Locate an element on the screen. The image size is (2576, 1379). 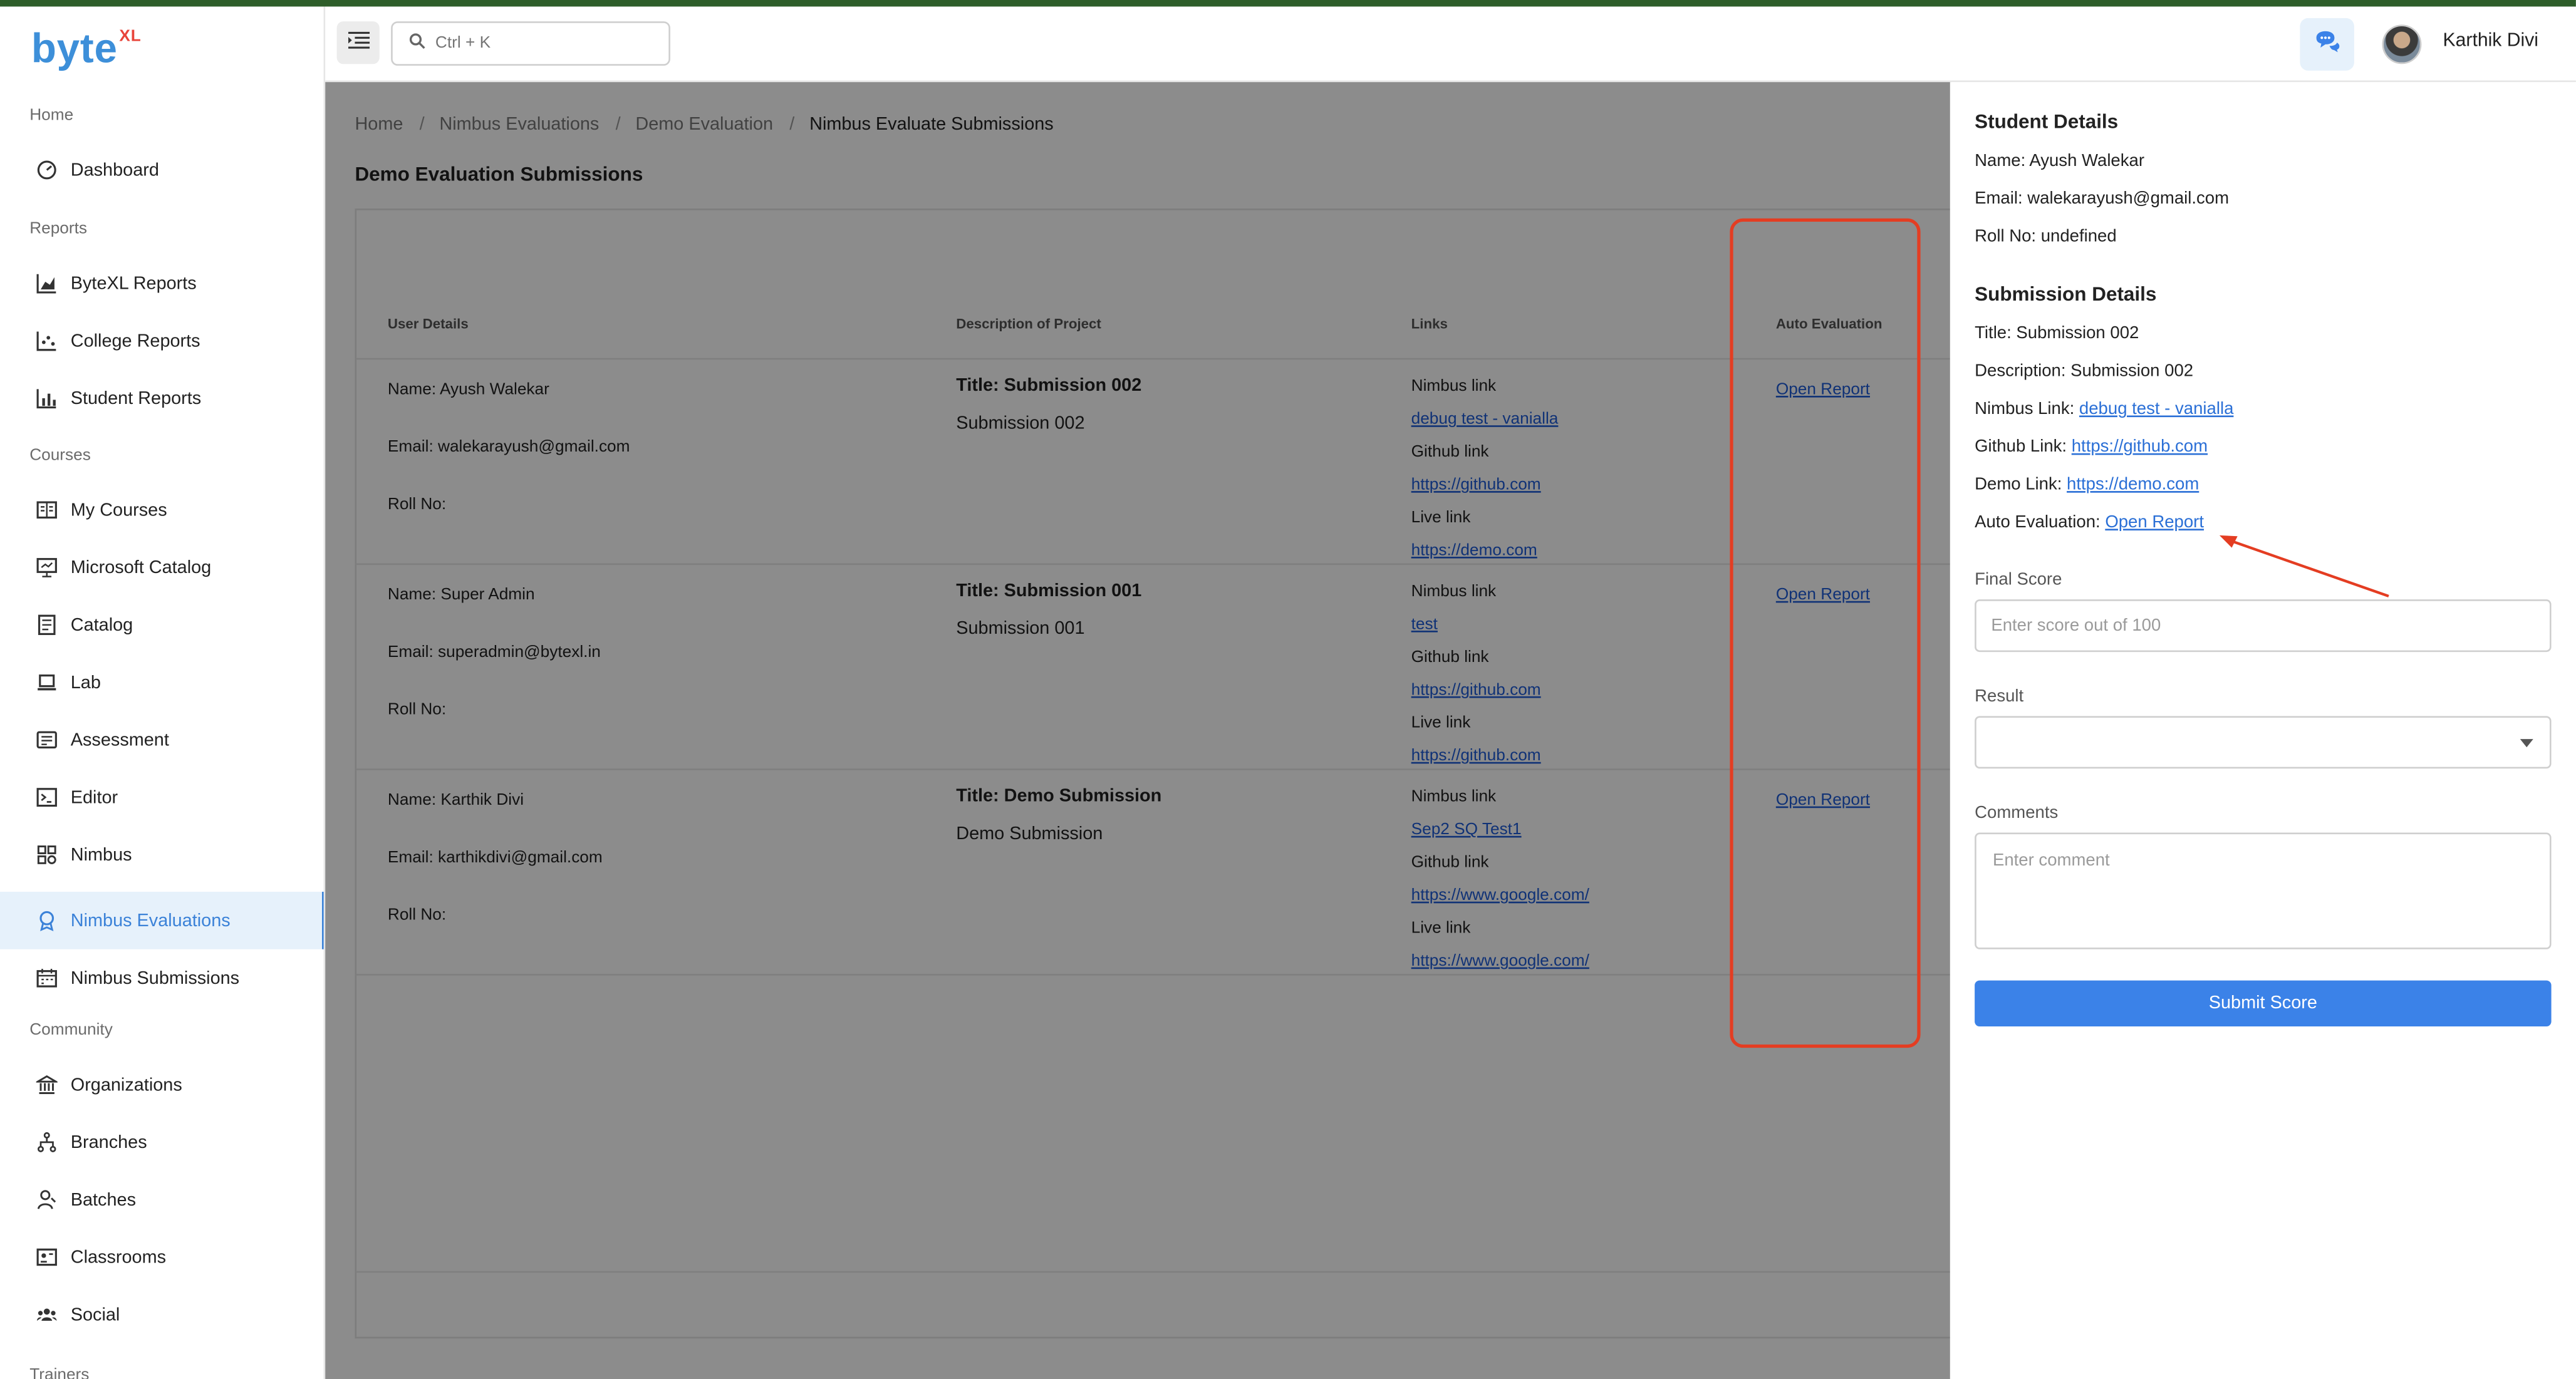
sidebar-item-label: My Courses is located at coordinates (118, 510).